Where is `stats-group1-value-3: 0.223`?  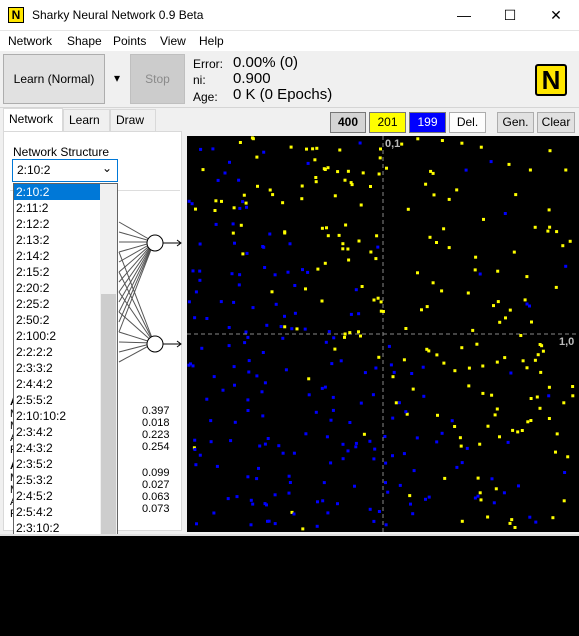
stats-group1-value-3: 0.223 is located at coordinates (156, 435).